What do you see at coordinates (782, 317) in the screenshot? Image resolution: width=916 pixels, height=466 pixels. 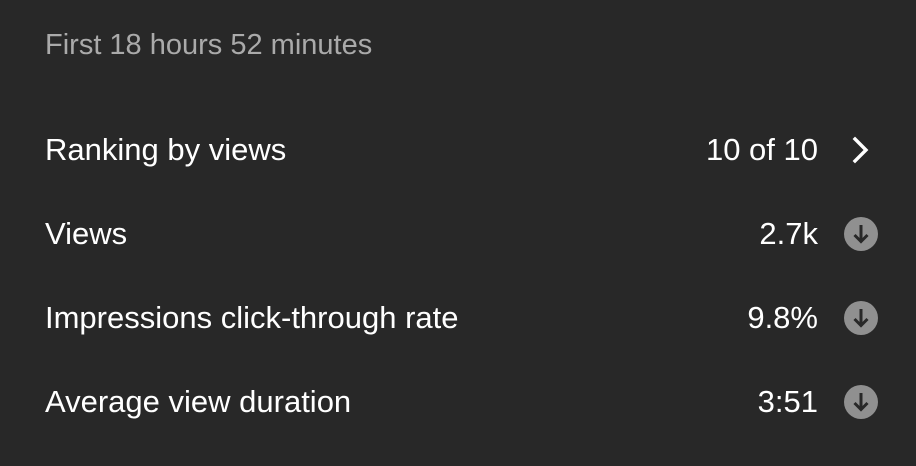 I see `metric-value-ctr: 9.8%` at bounding box center [782, 317].